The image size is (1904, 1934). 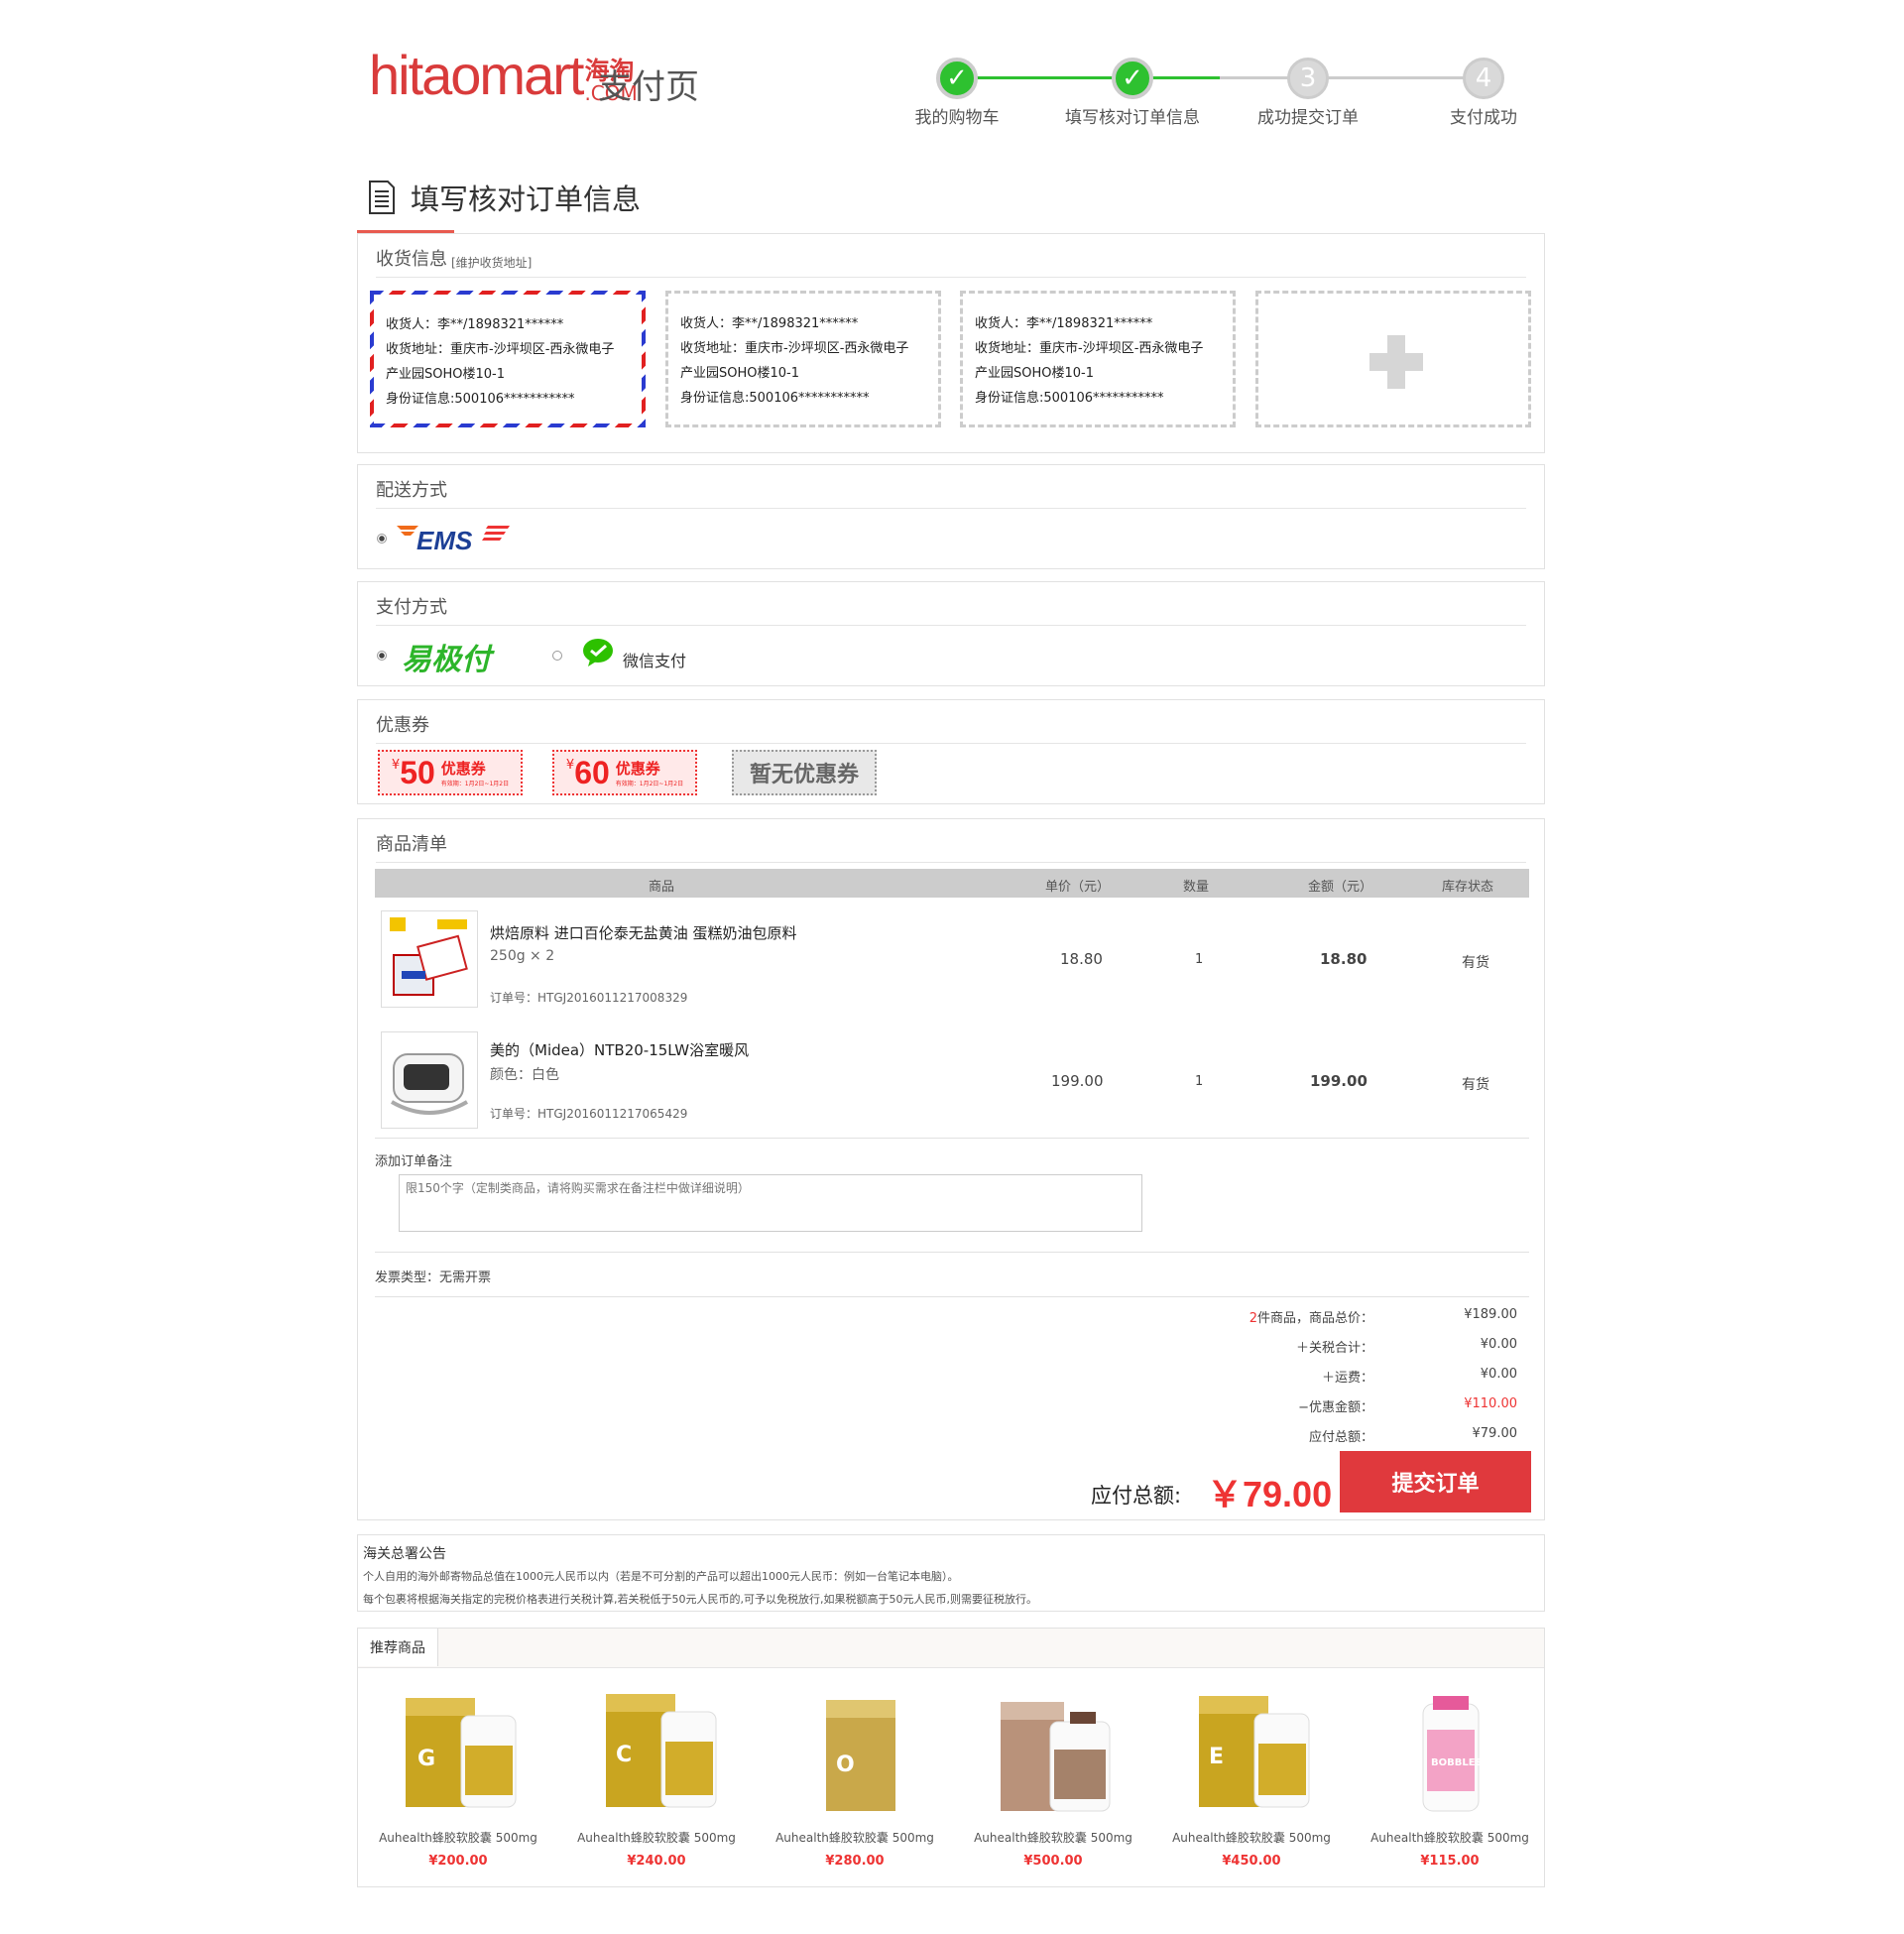 I want to click on recommend-product-5: E Auhealth蜂胶软胶囊 500mg ¥450.00, so click(x=1251, y=1777).